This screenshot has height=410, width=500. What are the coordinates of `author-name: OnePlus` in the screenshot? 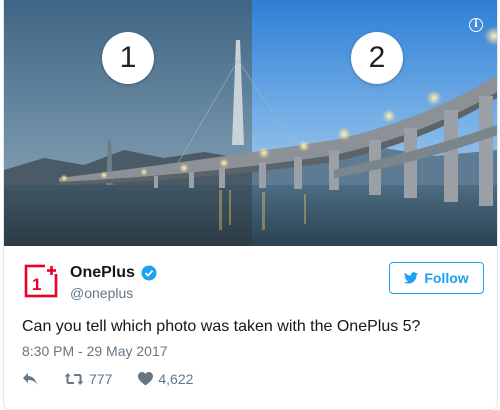 It's located at (102, 273).